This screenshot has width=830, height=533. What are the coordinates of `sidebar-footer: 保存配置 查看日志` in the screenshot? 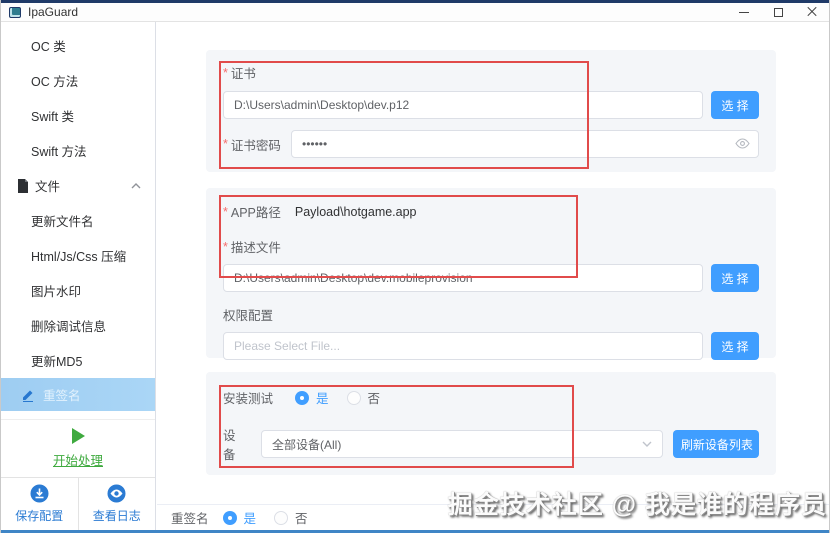 It's located at (78, 503).